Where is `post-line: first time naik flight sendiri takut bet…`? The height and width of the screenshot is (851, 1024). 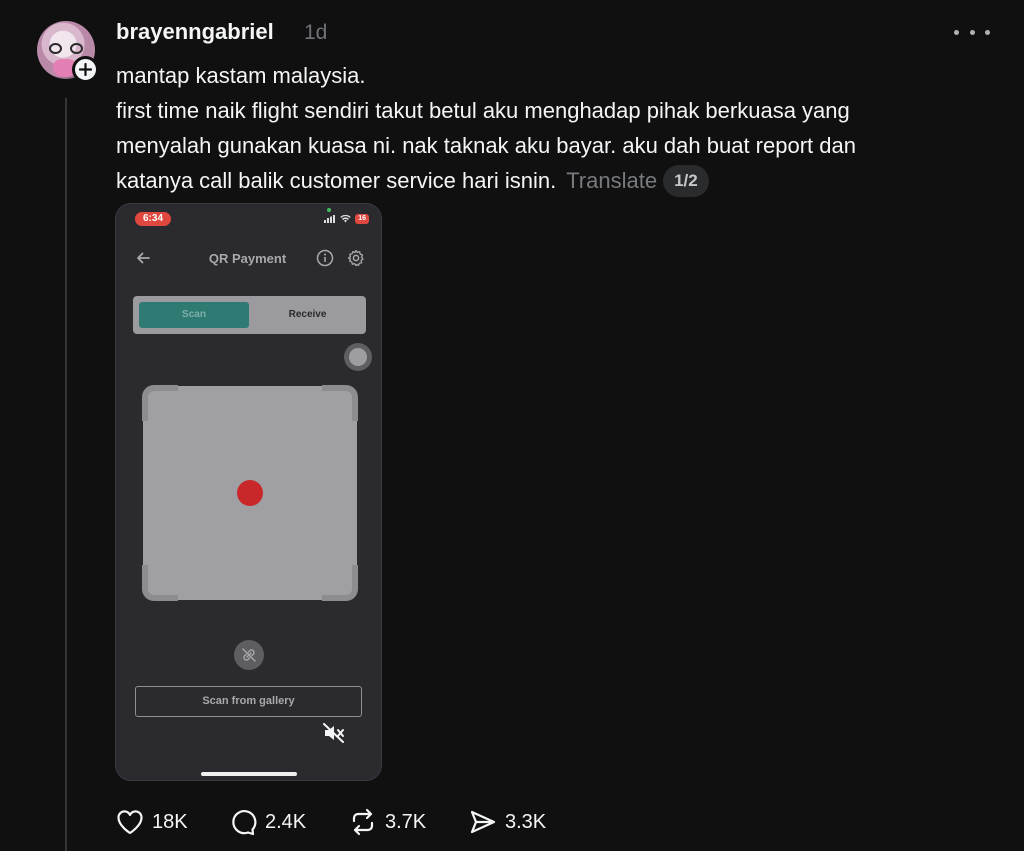 post-line: first time naik flight sendiri takut bet… is located at coordinates (483, 110).